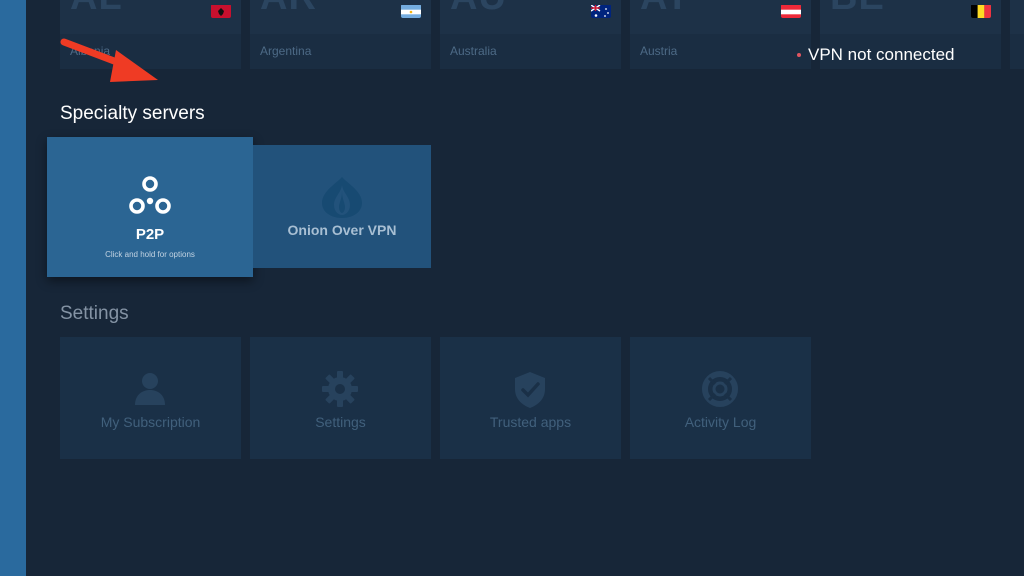  I want to click on p2p-icon, so click(150, 198).